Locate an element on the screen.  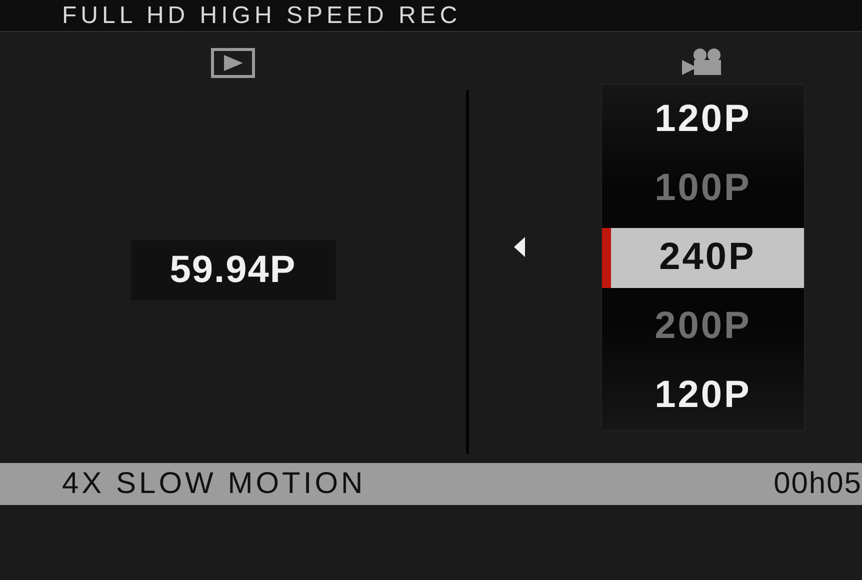
play-icon is located at coordinates (233, 63).